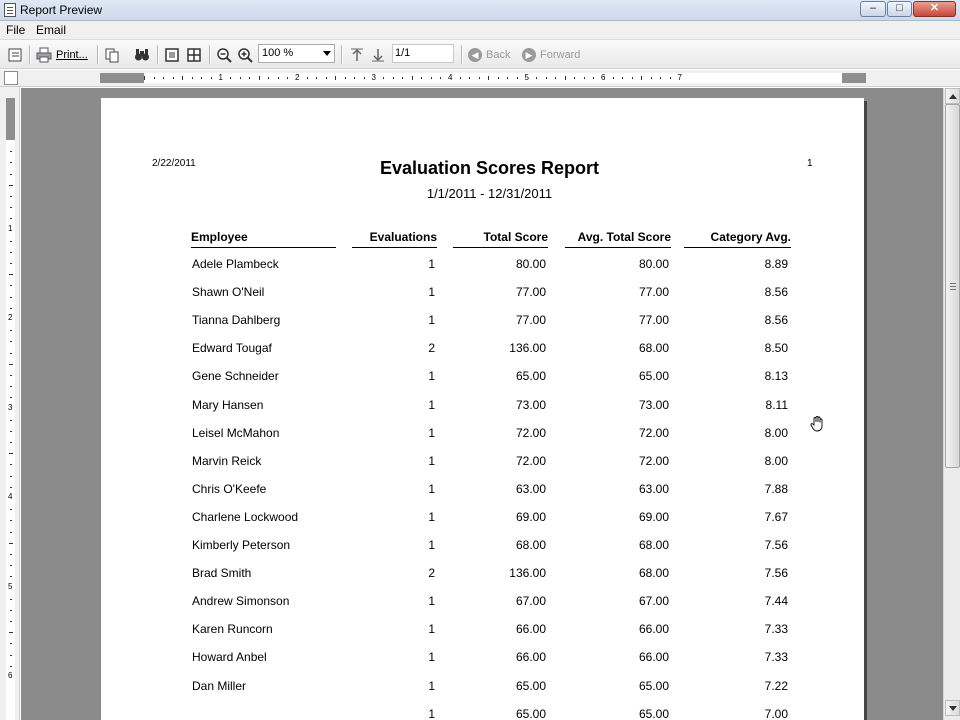  What do you see at coordinates (482, 465) in the screenshot?
I see `table-row: Marvin Reick 1 72.00 72.00 8.00` at bounding box center [482, 465].